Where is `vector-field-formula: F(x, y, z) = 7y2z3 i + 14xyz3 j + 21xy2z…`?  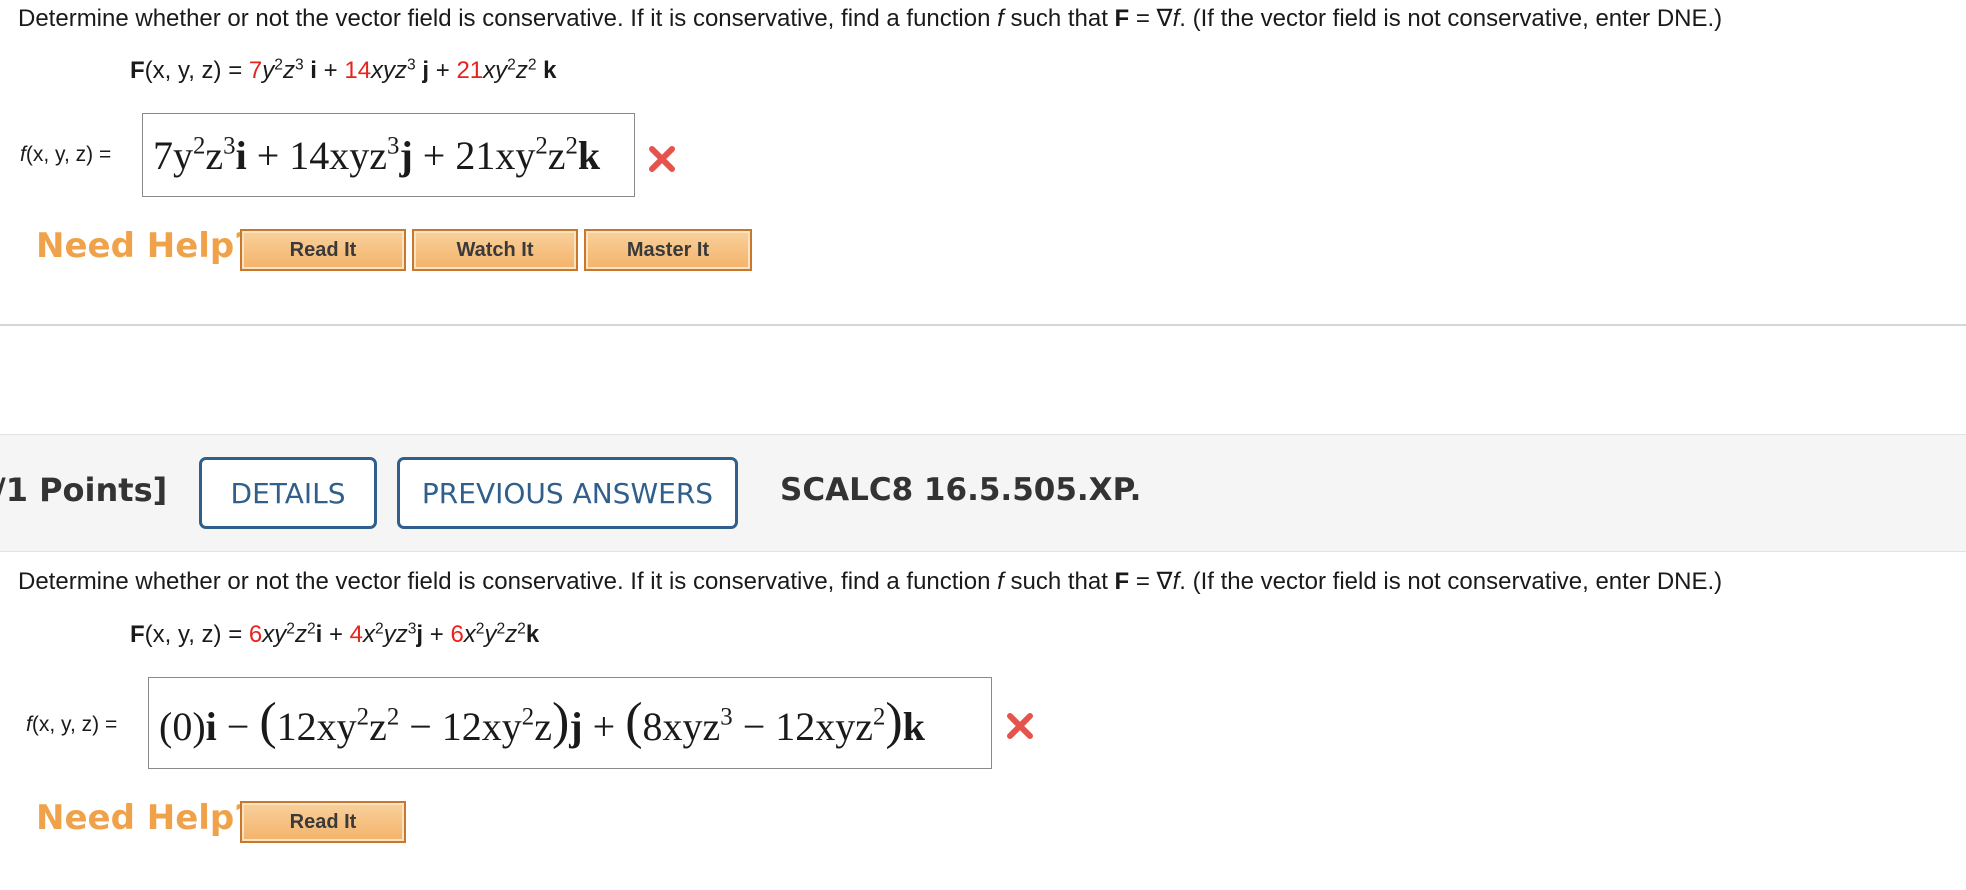
vector-field-formula: F(x, y, z) = 7y2z3 i + 14xyz3 j + 21xy2z… is located at coordinates (343, 70).